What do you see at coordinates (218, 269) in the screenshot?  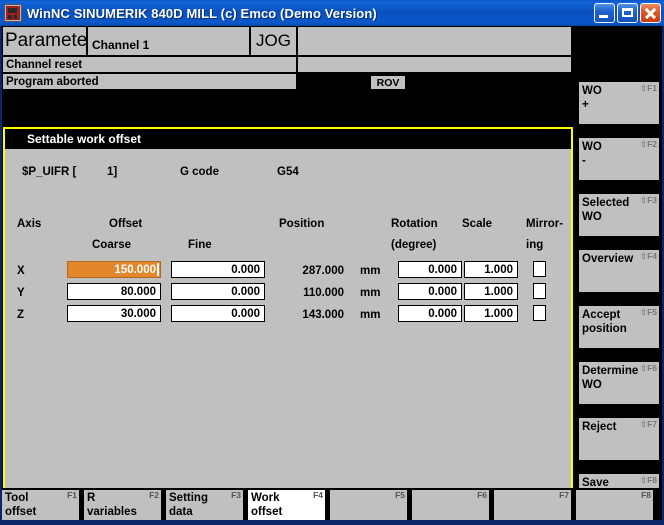 I see `fine-input-x: 0.000` at bounding box center [218, 269].